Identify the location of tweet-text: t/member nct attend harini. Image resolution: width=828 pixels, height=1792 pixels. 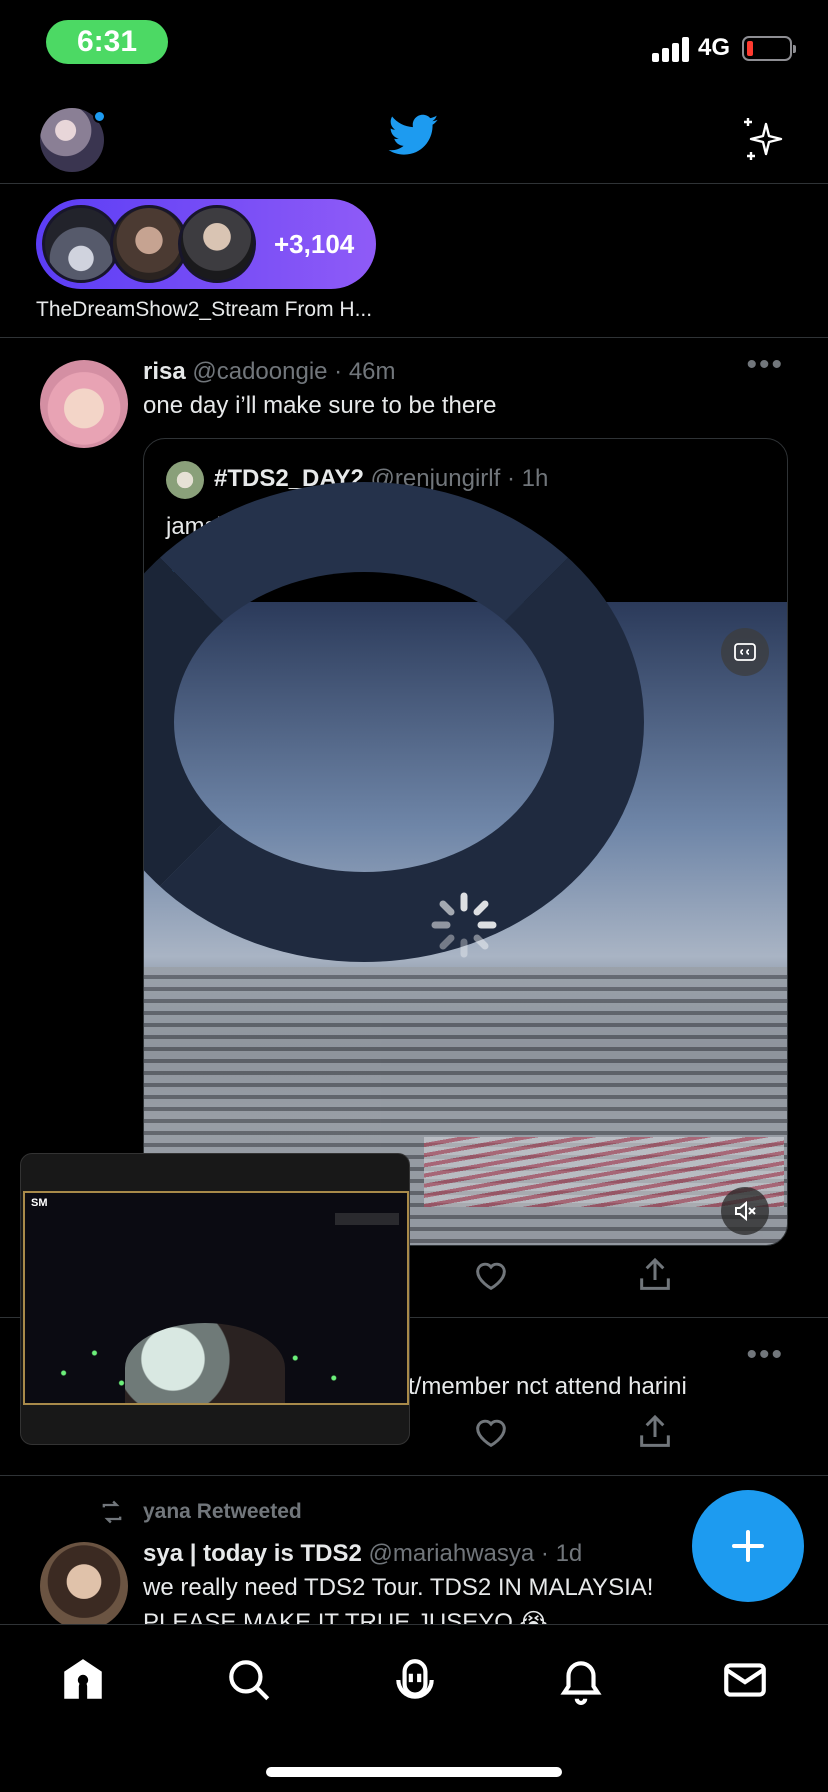
(547, 1386).